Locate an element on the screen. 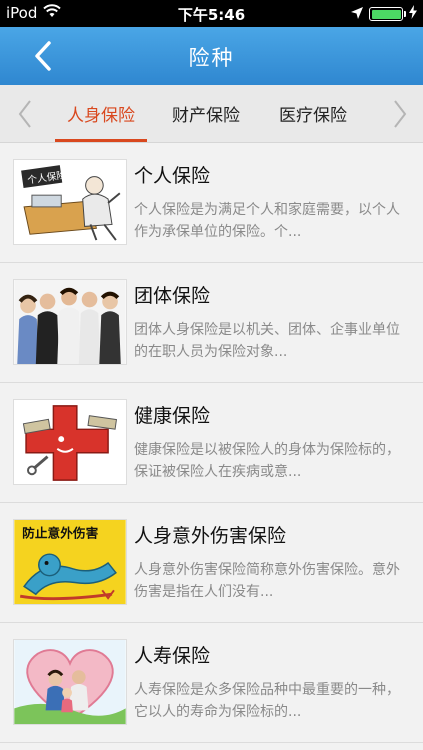 Image resolution: width=423 pixels, height=750 pixels. tab-personal-insurance: 人身保险 is located at coordinates (101, 113).